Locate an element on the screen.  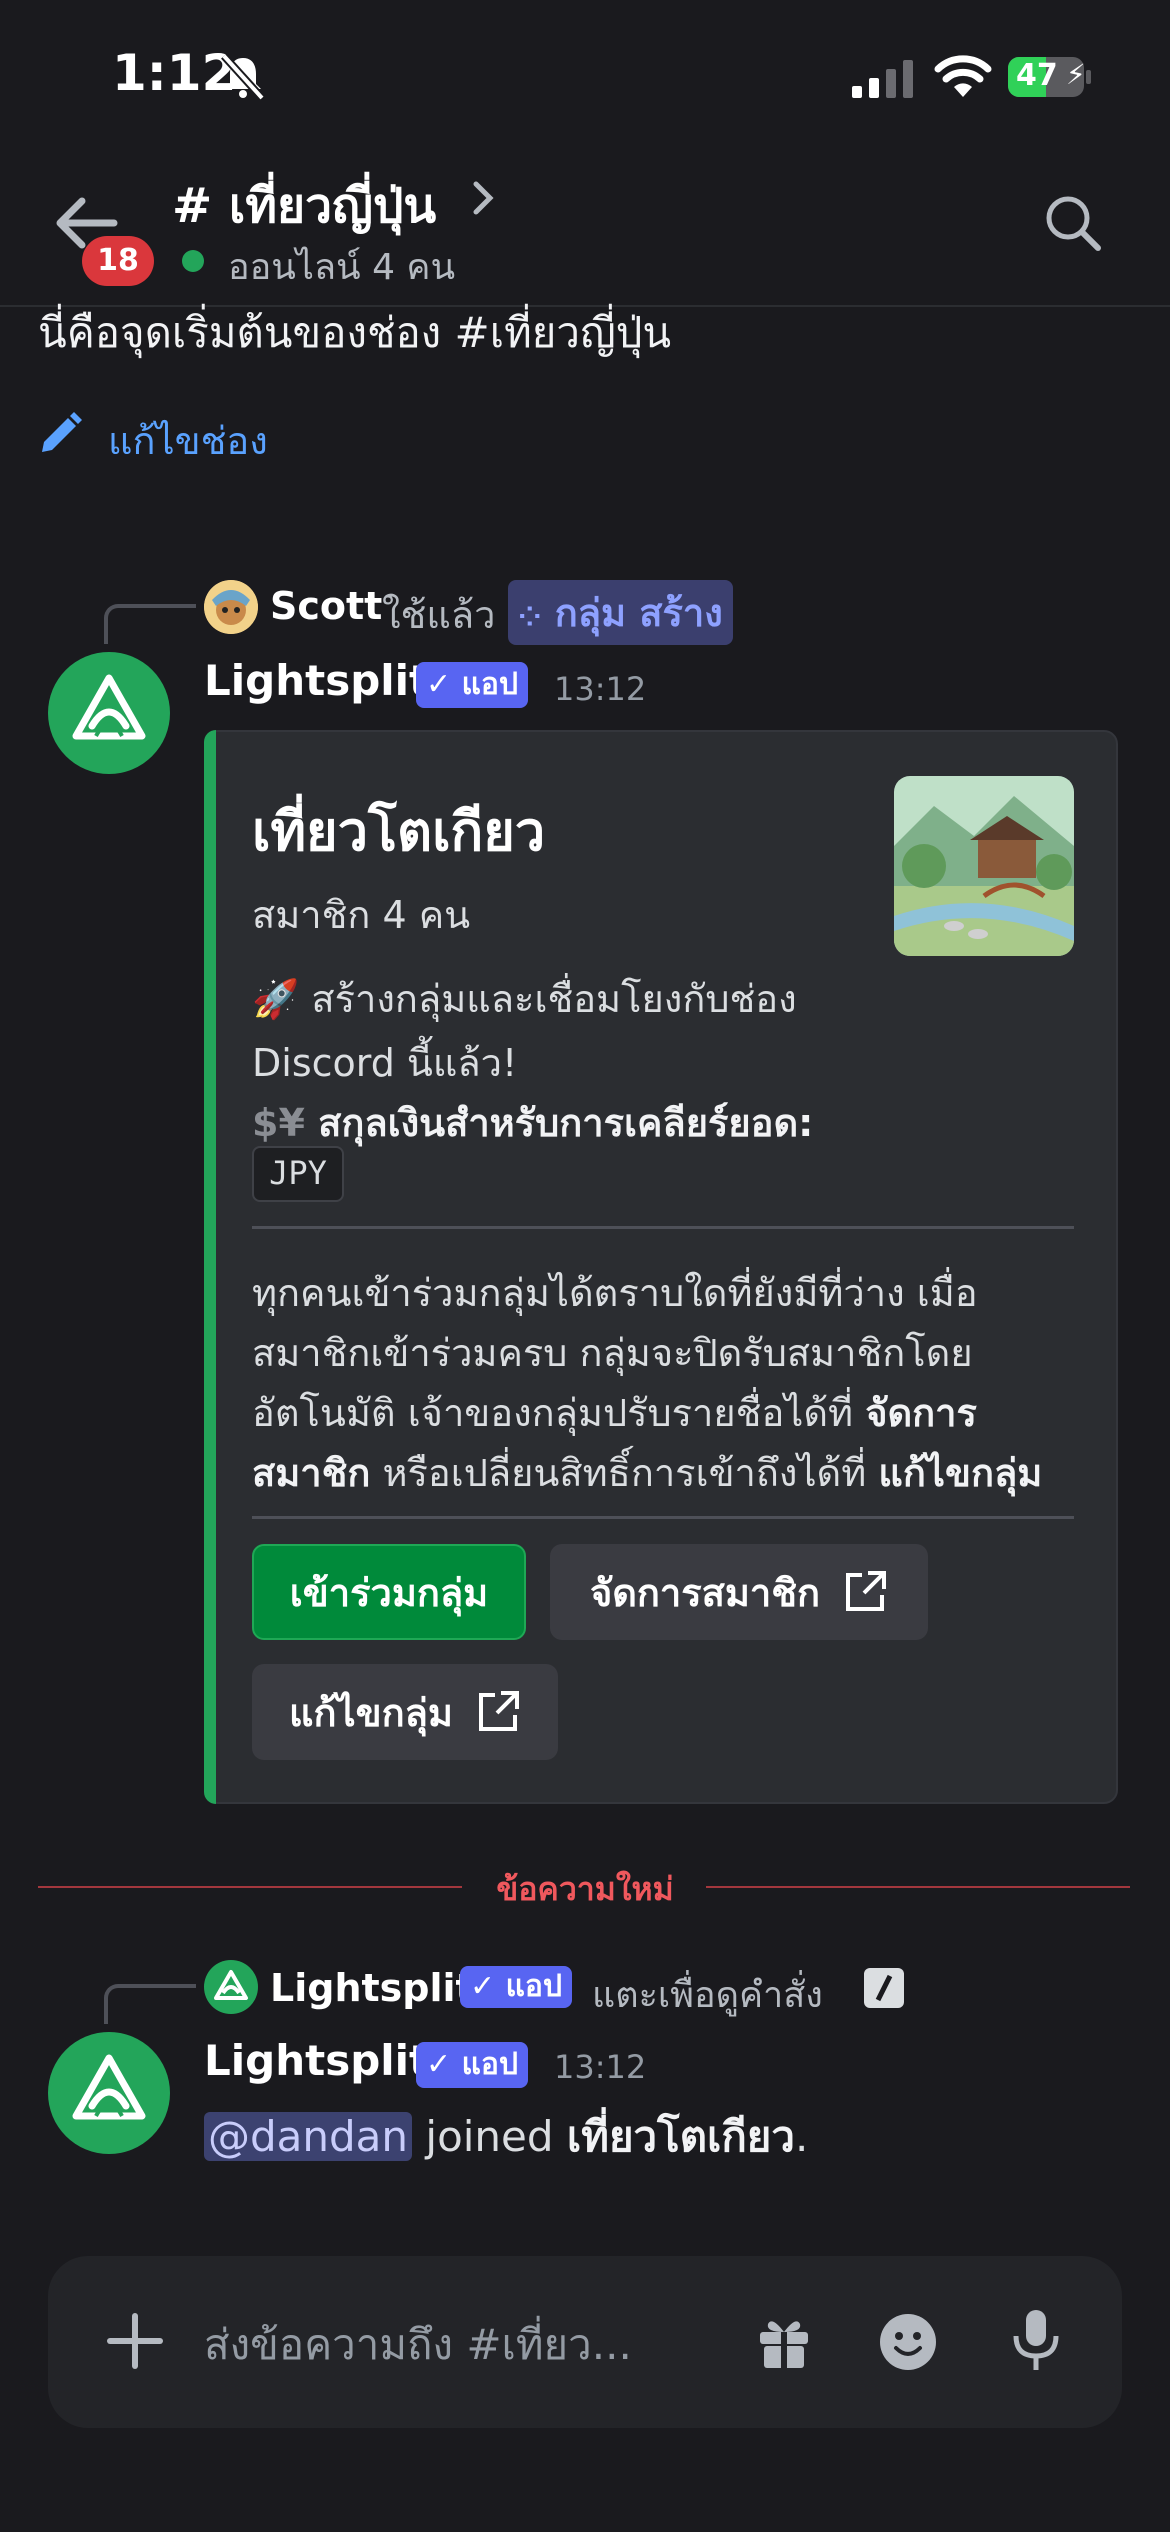
reply-used-text: ใช้แล้ว is located at coordinates (439, 615).